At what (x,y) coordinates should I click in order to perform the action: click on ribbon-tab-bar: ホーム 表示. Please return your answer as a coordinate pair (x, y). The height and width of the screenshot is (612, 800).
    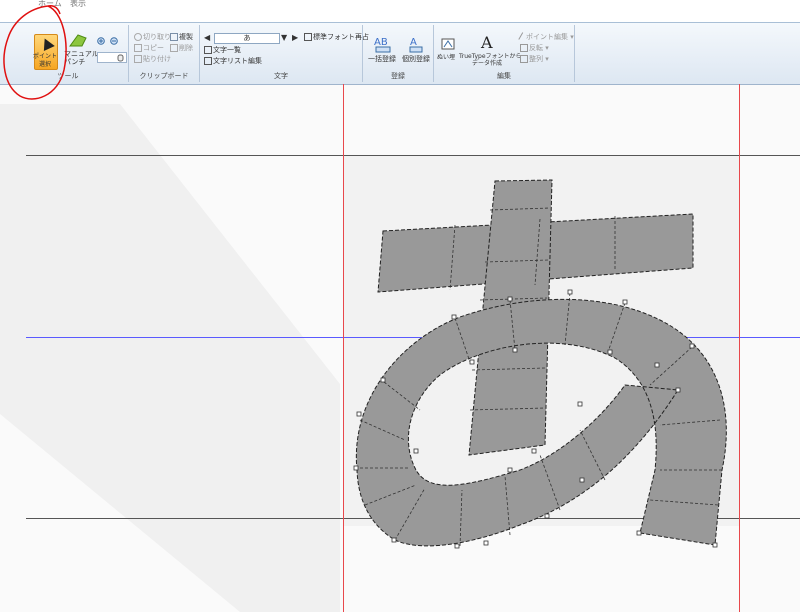
    Looking at the image, I should click on (400, 12).